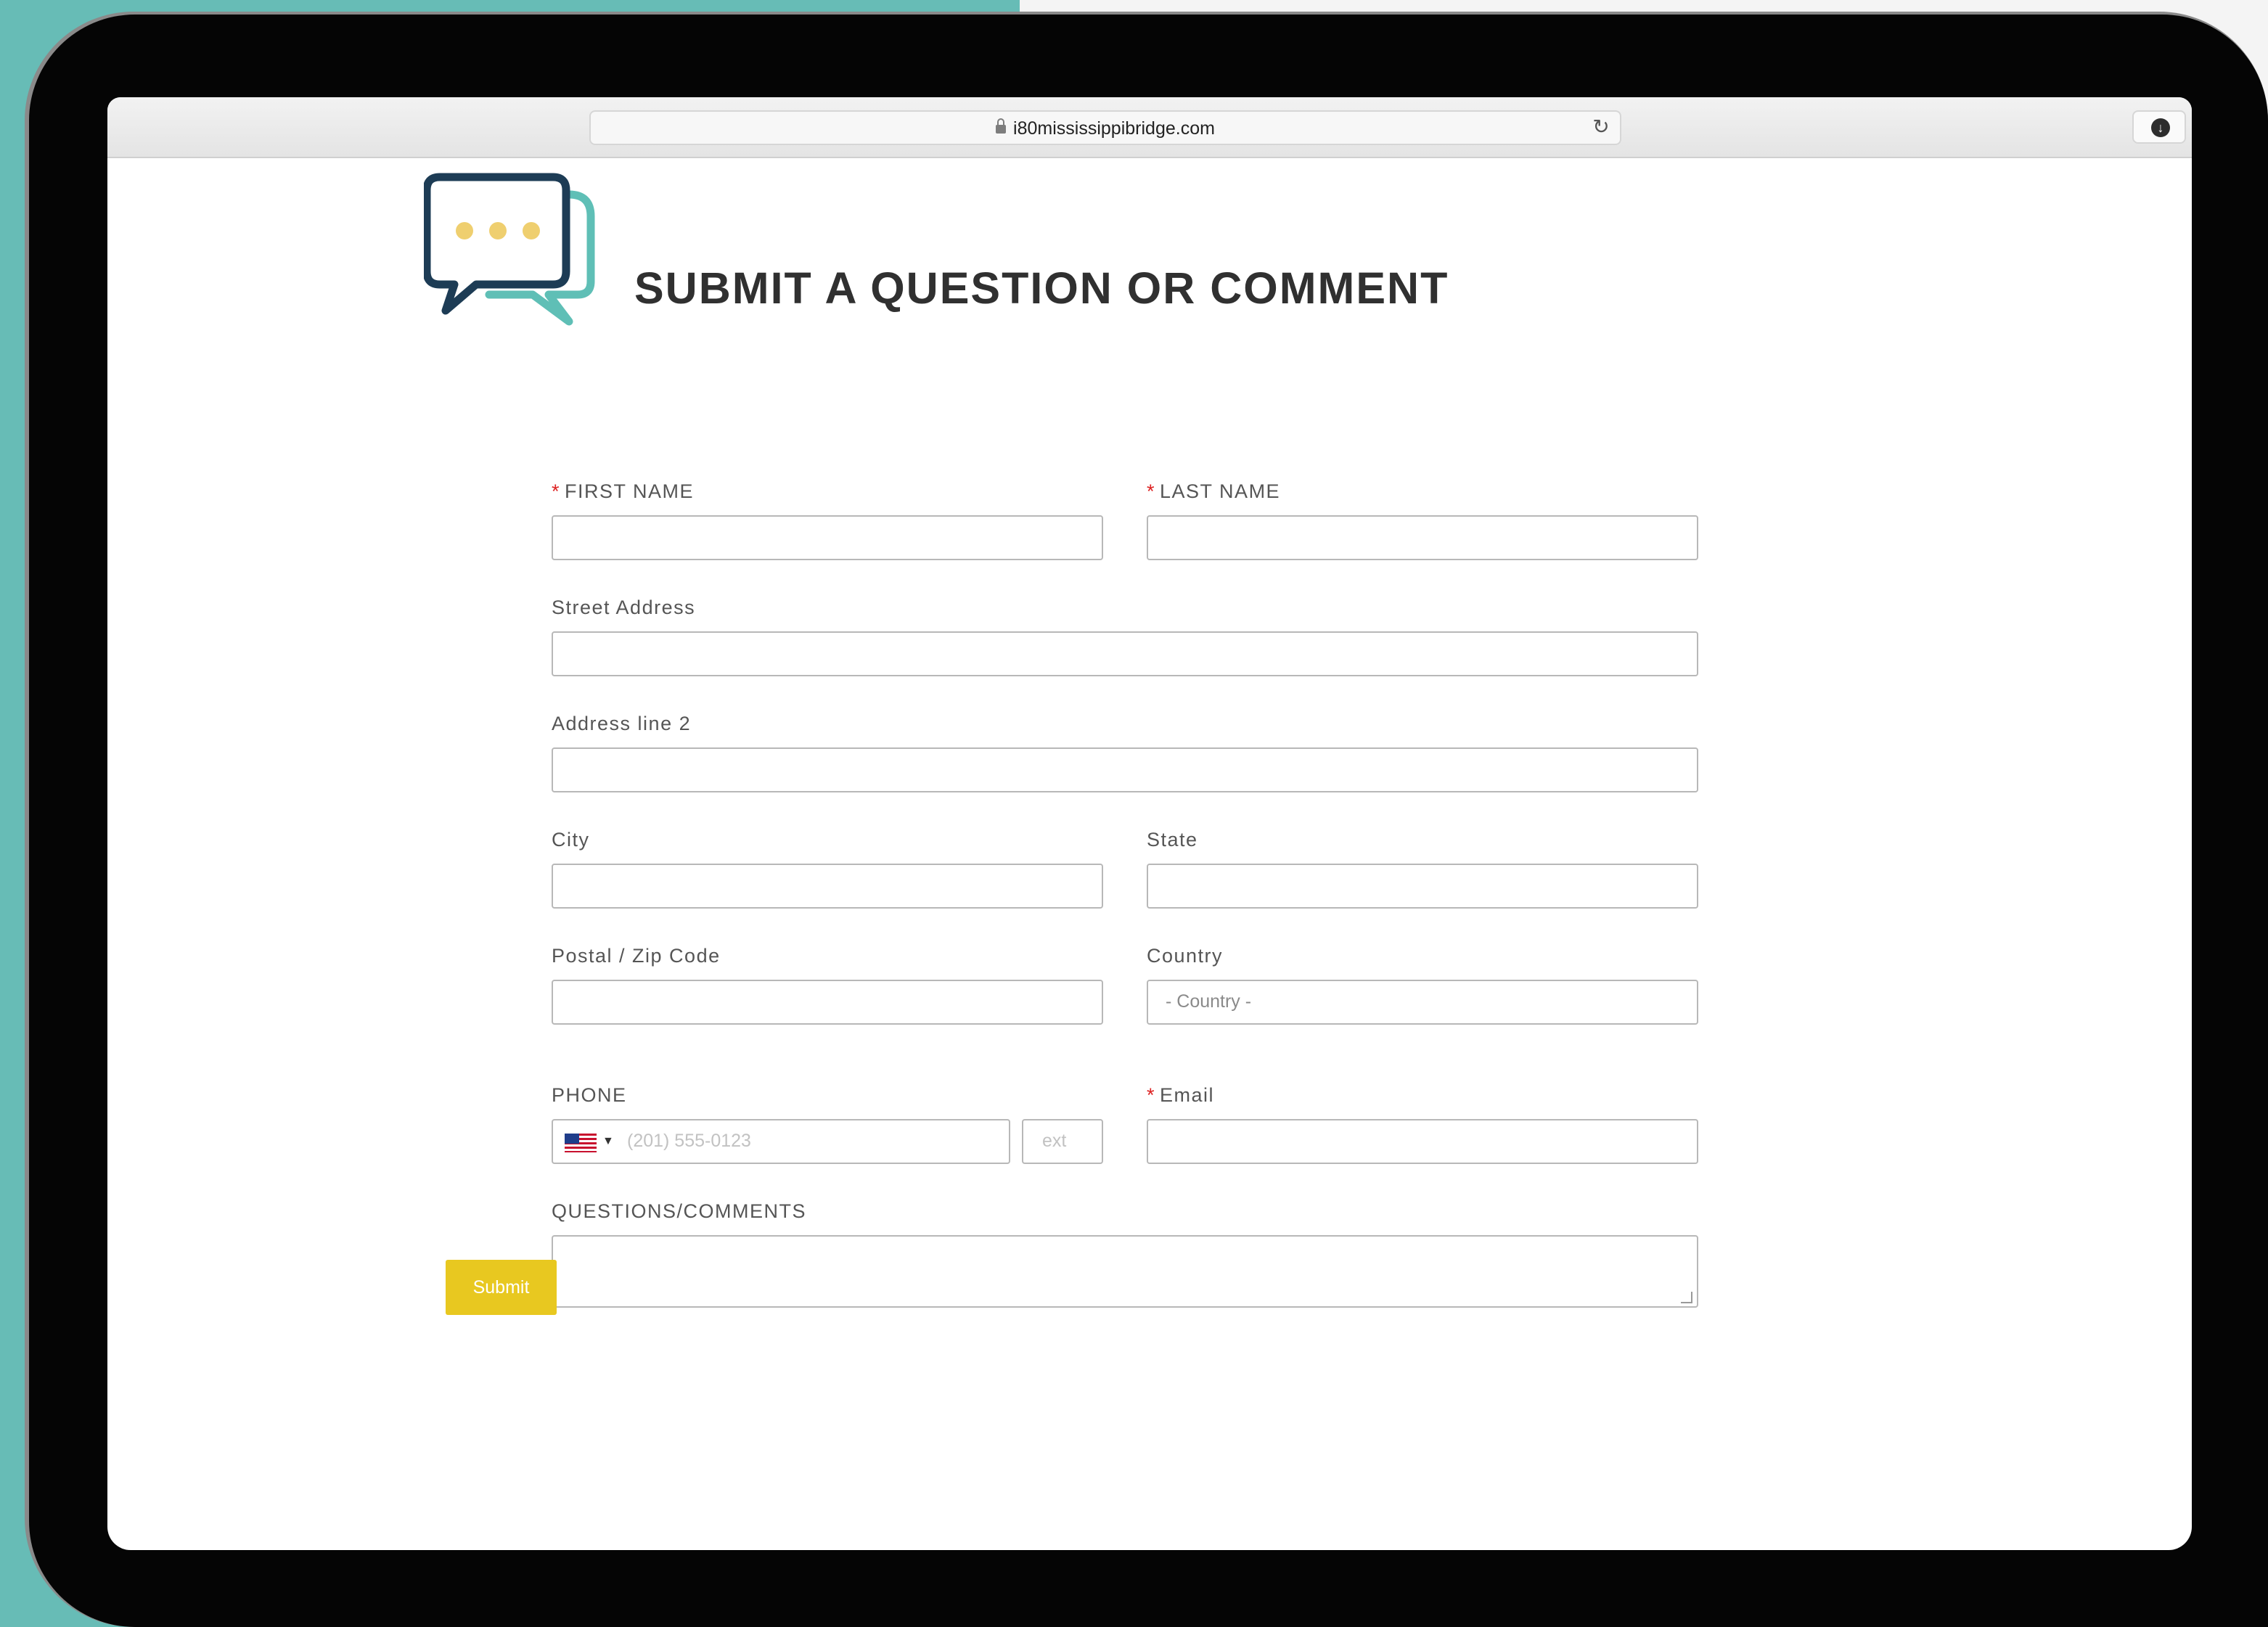  What do you see at coordinates (827, 886) in the screenshot?
I see `city-field` at bounding box center [827, 886].